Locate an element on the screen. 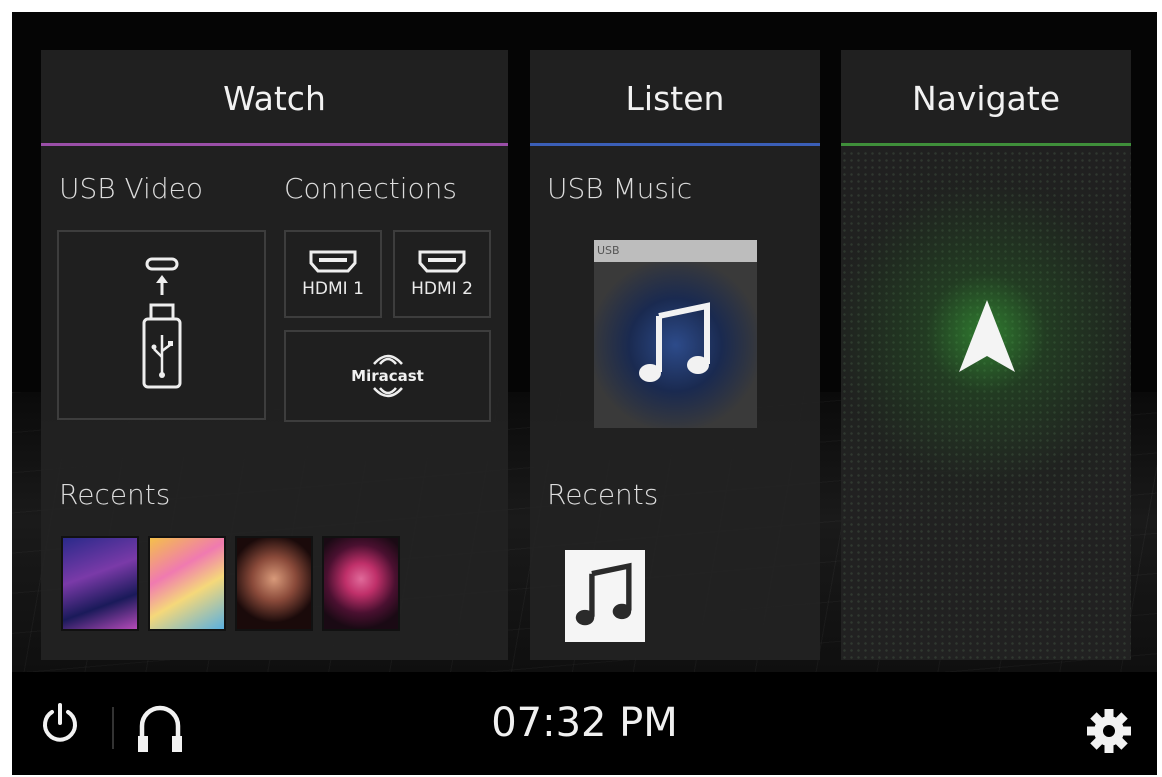 This screenshot has height=777, width=1162. listen-header: Listen is located at coordinates (675, 98).